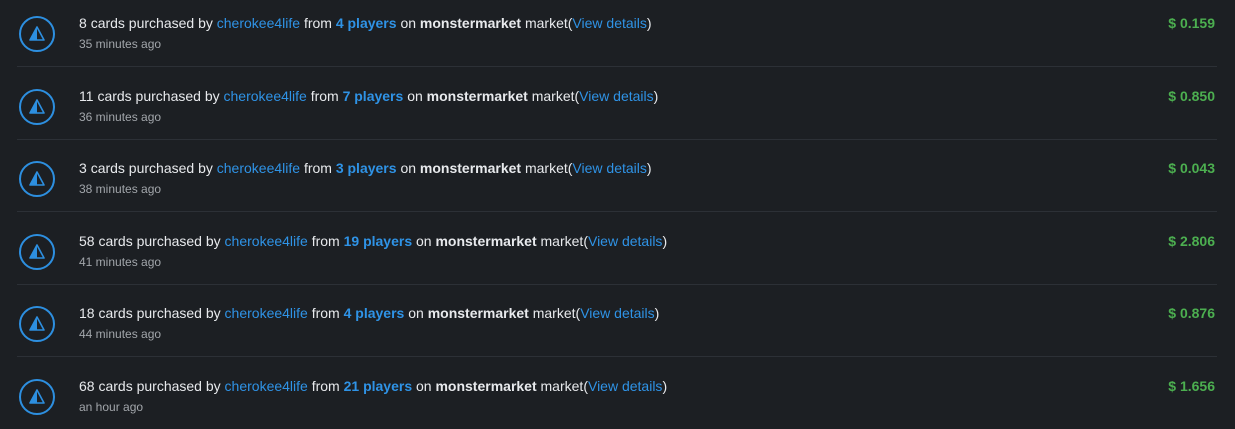 The image size is (1235, 429). Describe the element at coordinates (87, 313) in the screenshot. I see `card-count: 18` at that location.